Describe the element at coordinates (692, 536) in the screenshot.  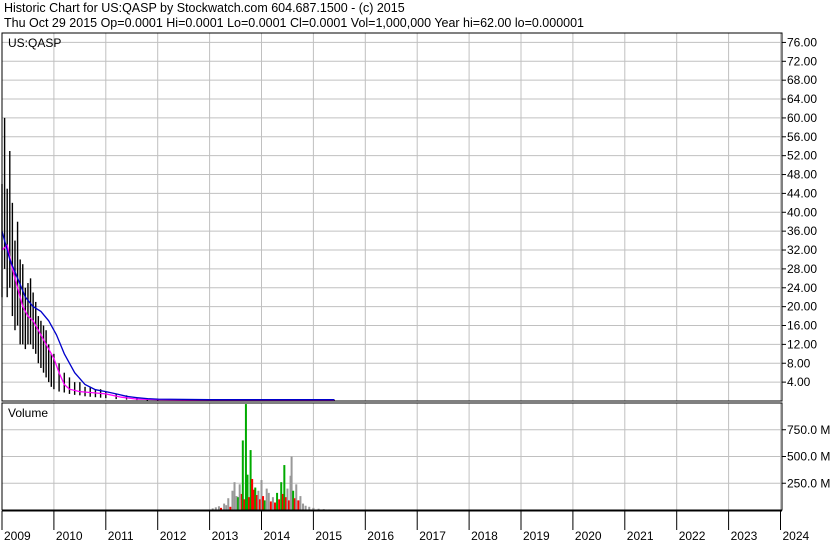
I see `year-label: 2022` at that location.